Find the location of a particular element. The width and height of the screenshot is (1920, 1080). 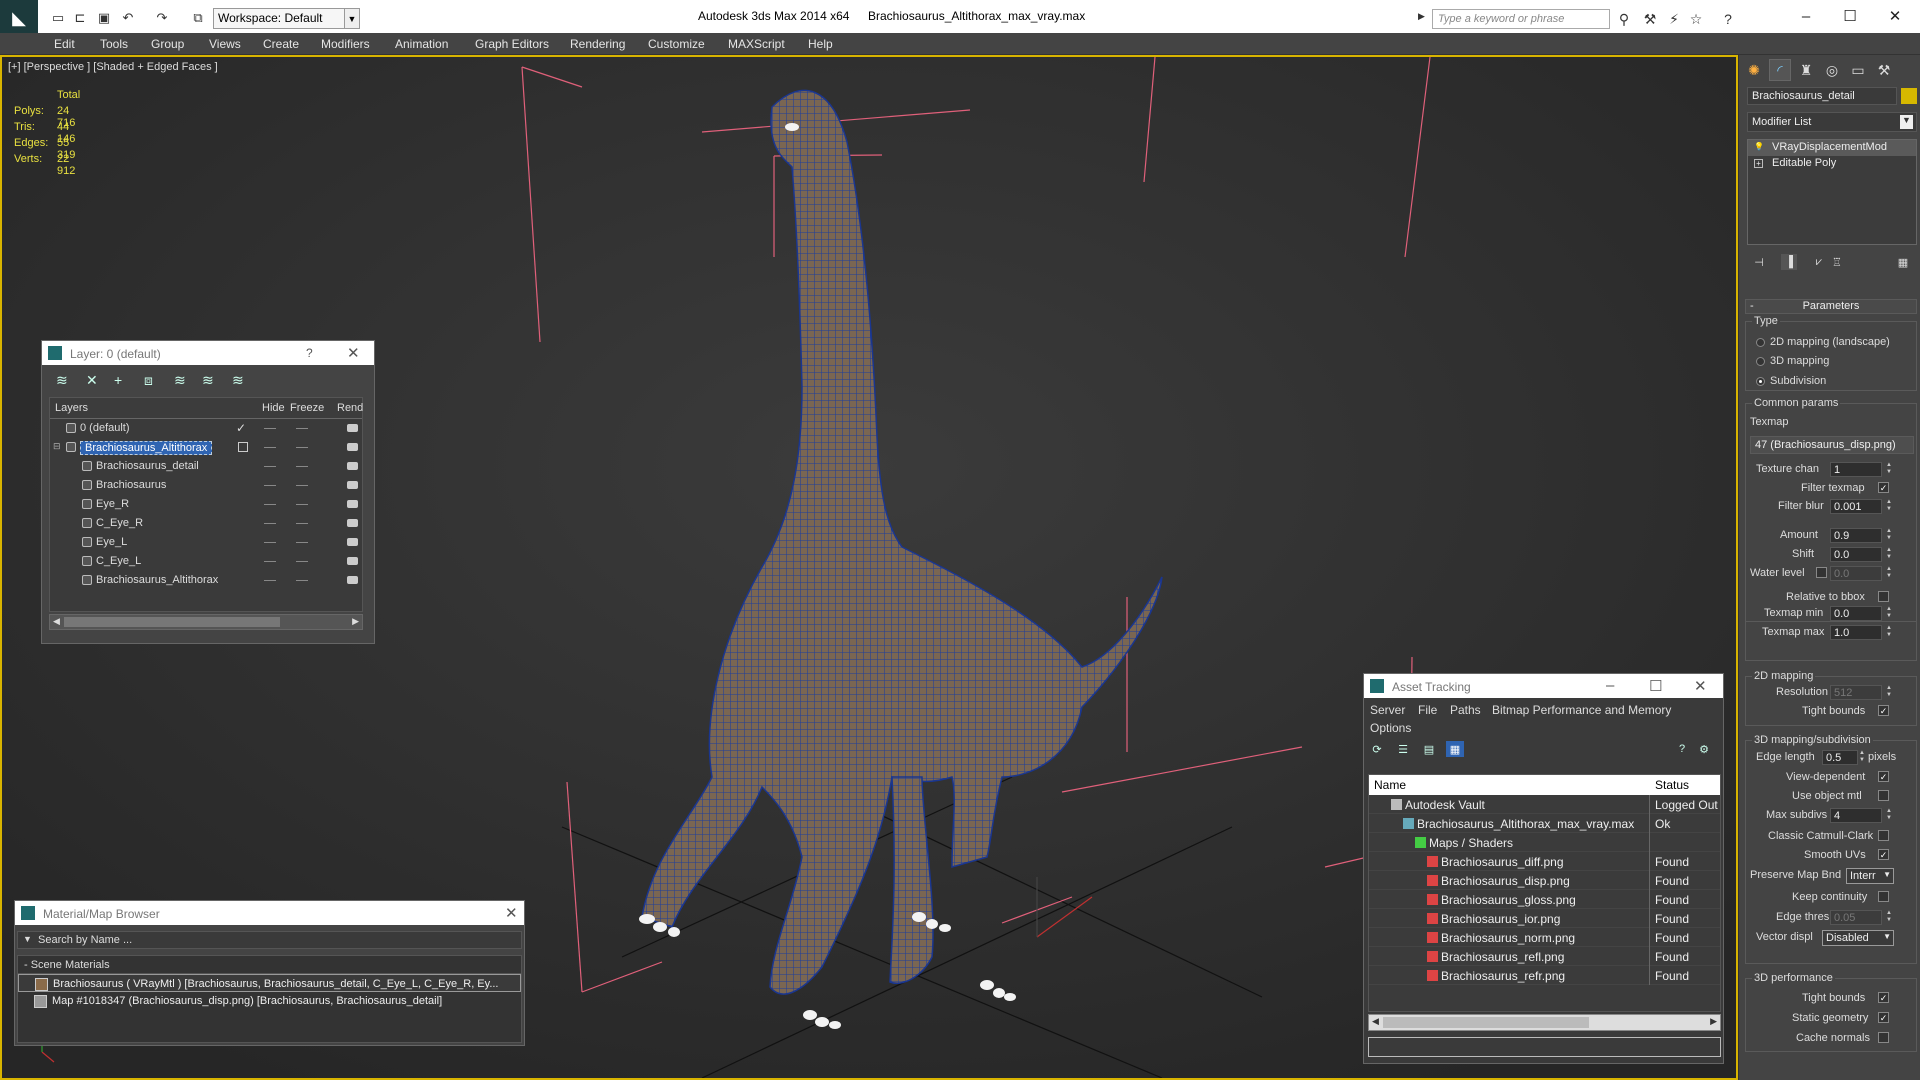

redo-icon: ↷ is located at coordinates (162, 18).